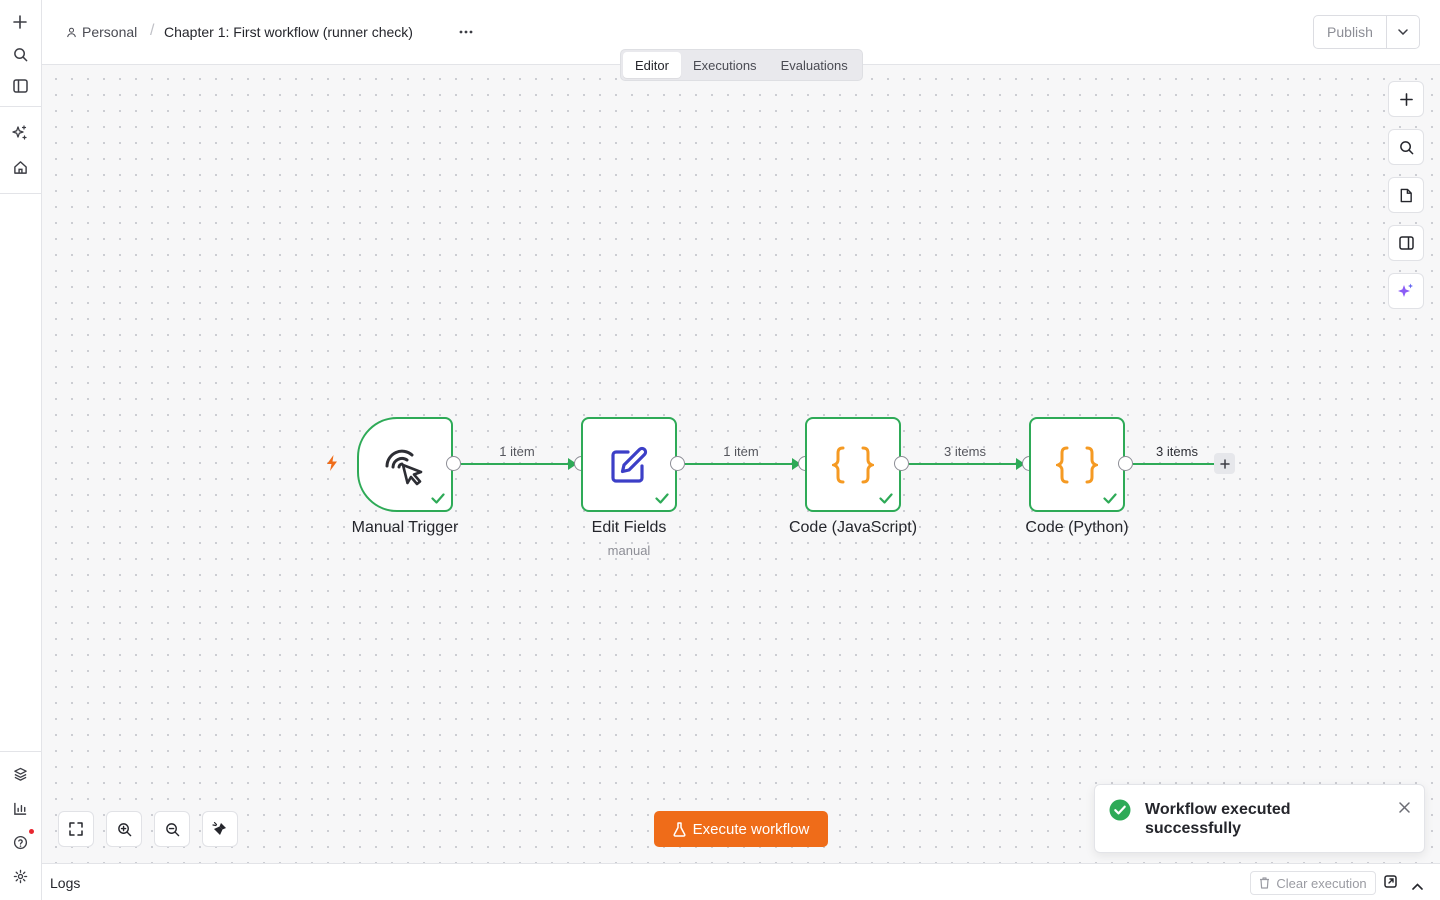 The image size is (1440, 900). Describe the element at coordinates (20, 842) in the screenshot. I see `help-icon` at that location.